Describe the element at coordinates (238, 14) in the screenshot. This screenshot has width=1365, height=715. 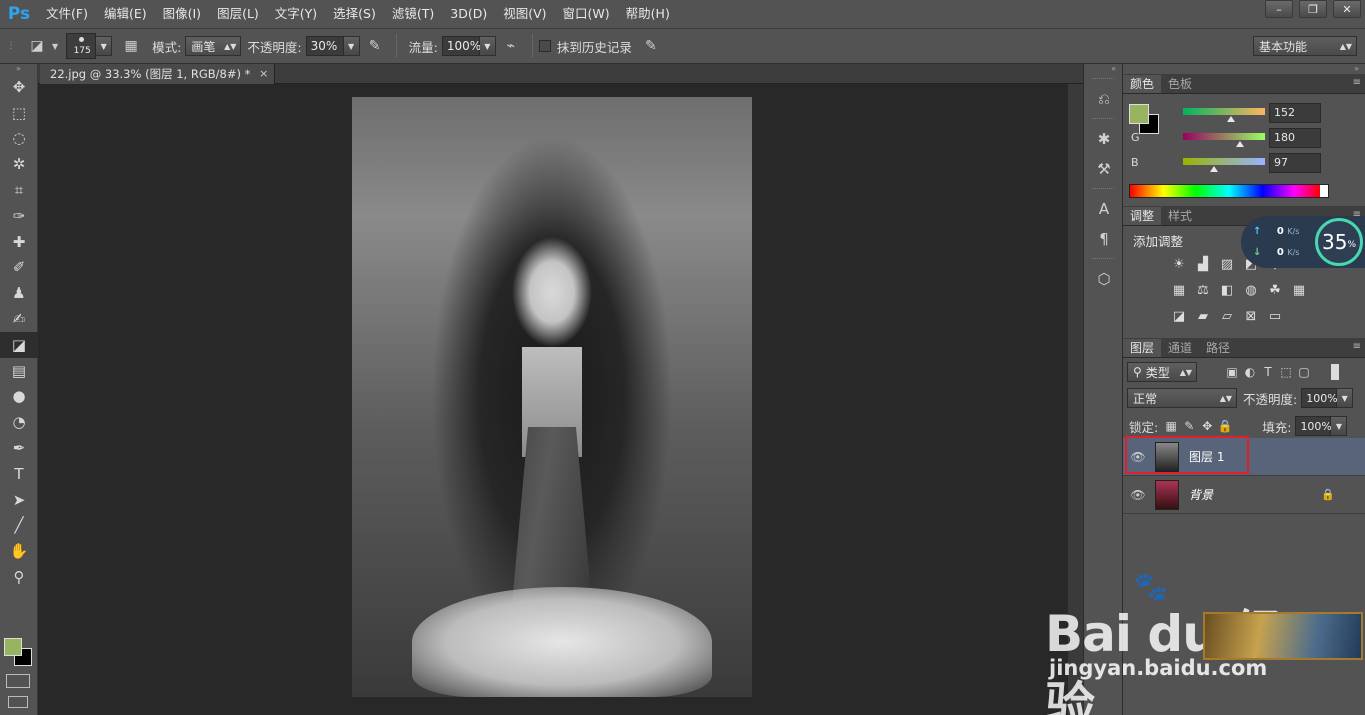
I see `menu-layer: 图层(L)` at that location.